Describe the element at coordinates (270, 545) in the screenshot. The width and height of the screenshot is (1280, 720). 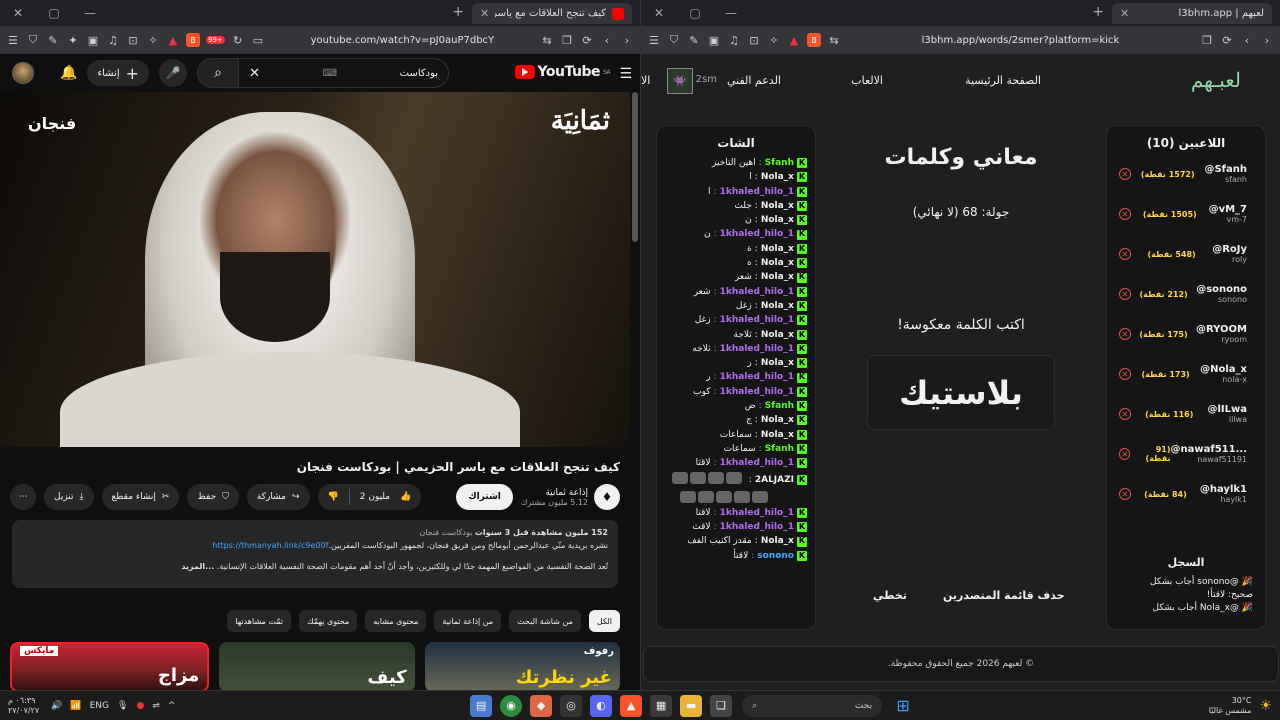
I see `description-link: https://thmanyah.link/c9e00f` at that location.